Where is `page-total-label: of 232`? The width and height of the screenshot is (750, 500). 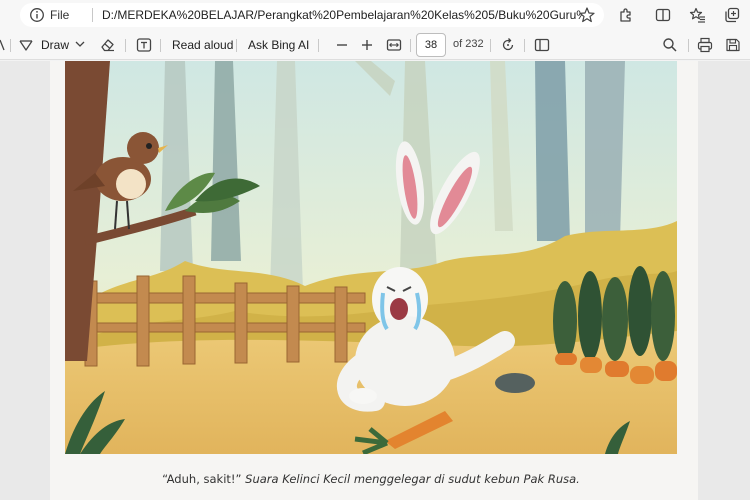
page-total-label: of 232 is located at coordinates (468, 44).